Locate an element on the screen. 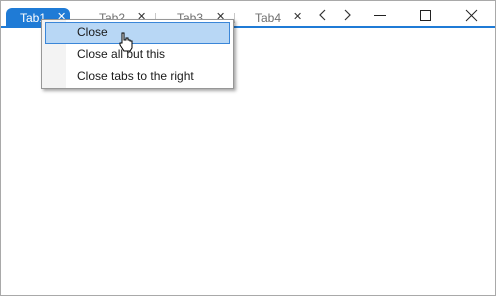 The height and width of the screenshot is (296, 496). chevron-right-icon is located at coordinates (347, 15).